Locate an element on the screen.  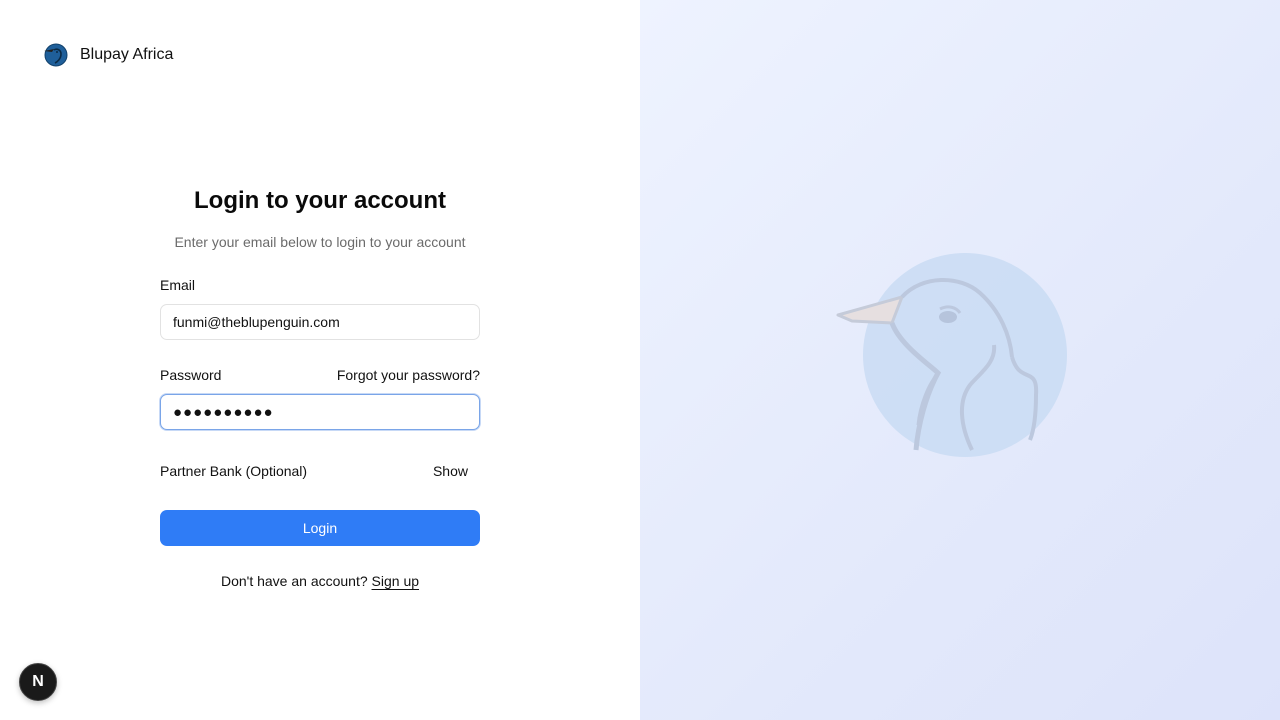
password-label-row: Password Forgot your password? is located at coordinates (320, 375).